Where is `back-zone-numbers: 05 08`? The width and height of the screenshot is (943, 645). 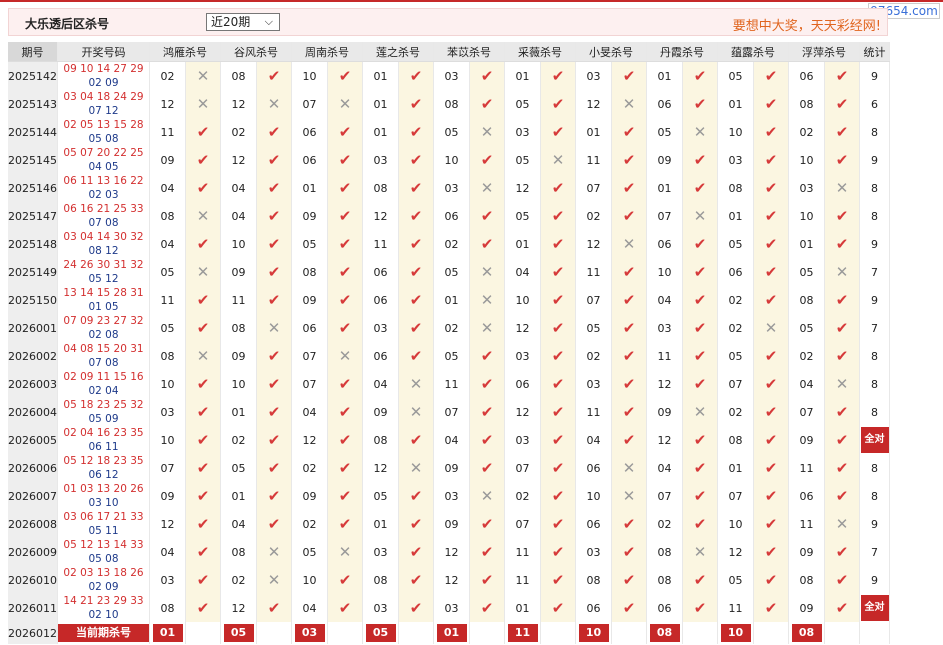
back-zone-numbers: 05 08 is located at coordinates (103, 139).